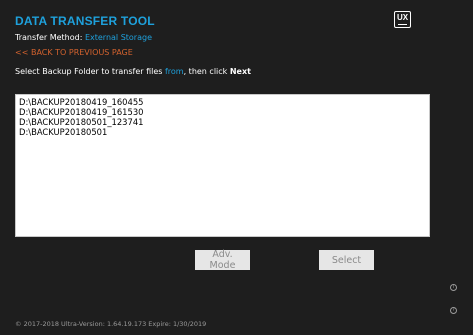 The width and height of the screenshot is (473, 335). Describe the element at coordinates (174, 71) in the screenshot. I see `instruction-from: from` at that location.